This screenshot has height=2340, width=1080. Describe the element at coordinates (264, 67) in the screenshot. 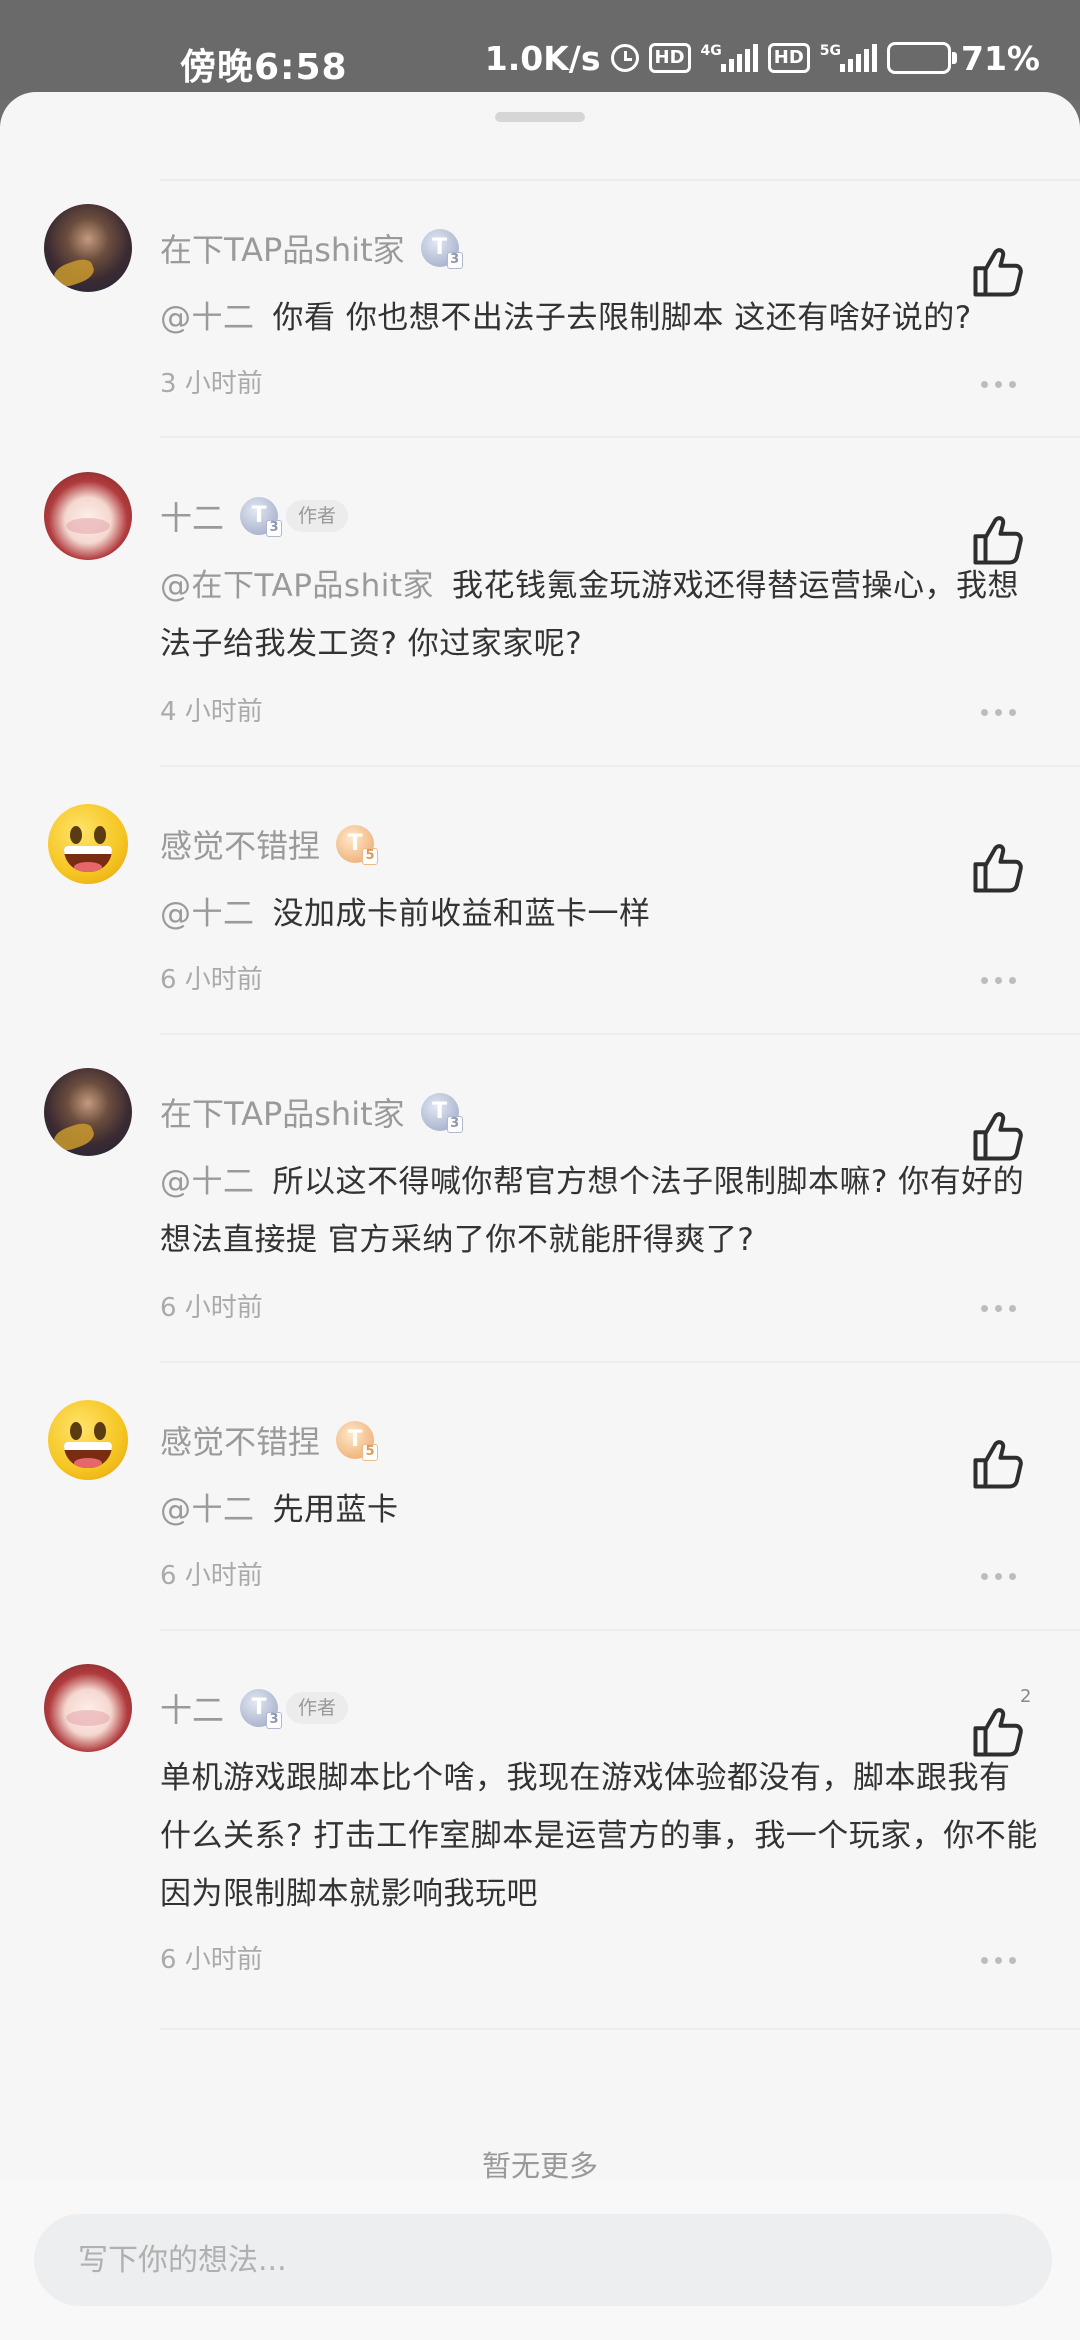

I see `status-time: 傍晚6:58` at that location.